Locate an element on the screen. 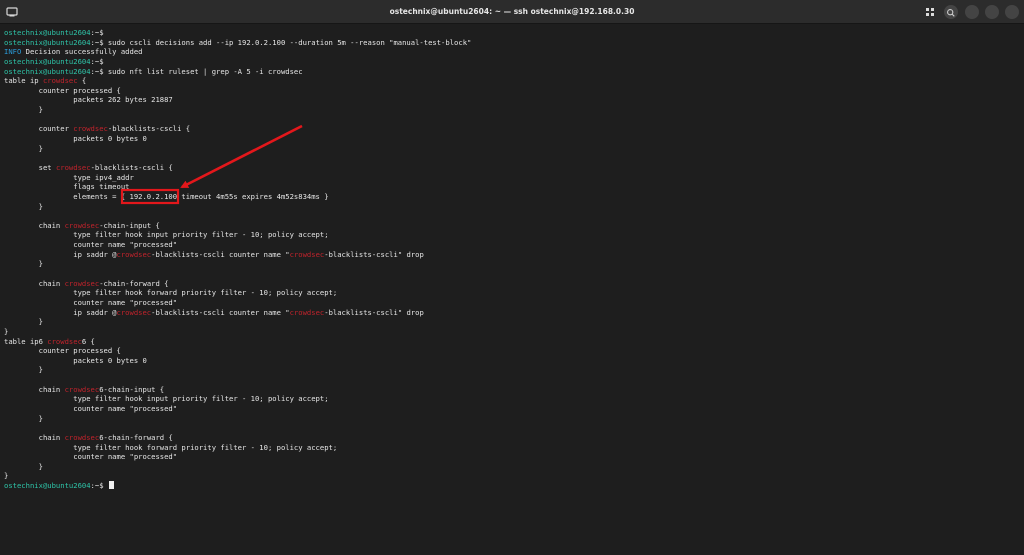  terminal-text: 6 { is located at coordinates (88, 341).